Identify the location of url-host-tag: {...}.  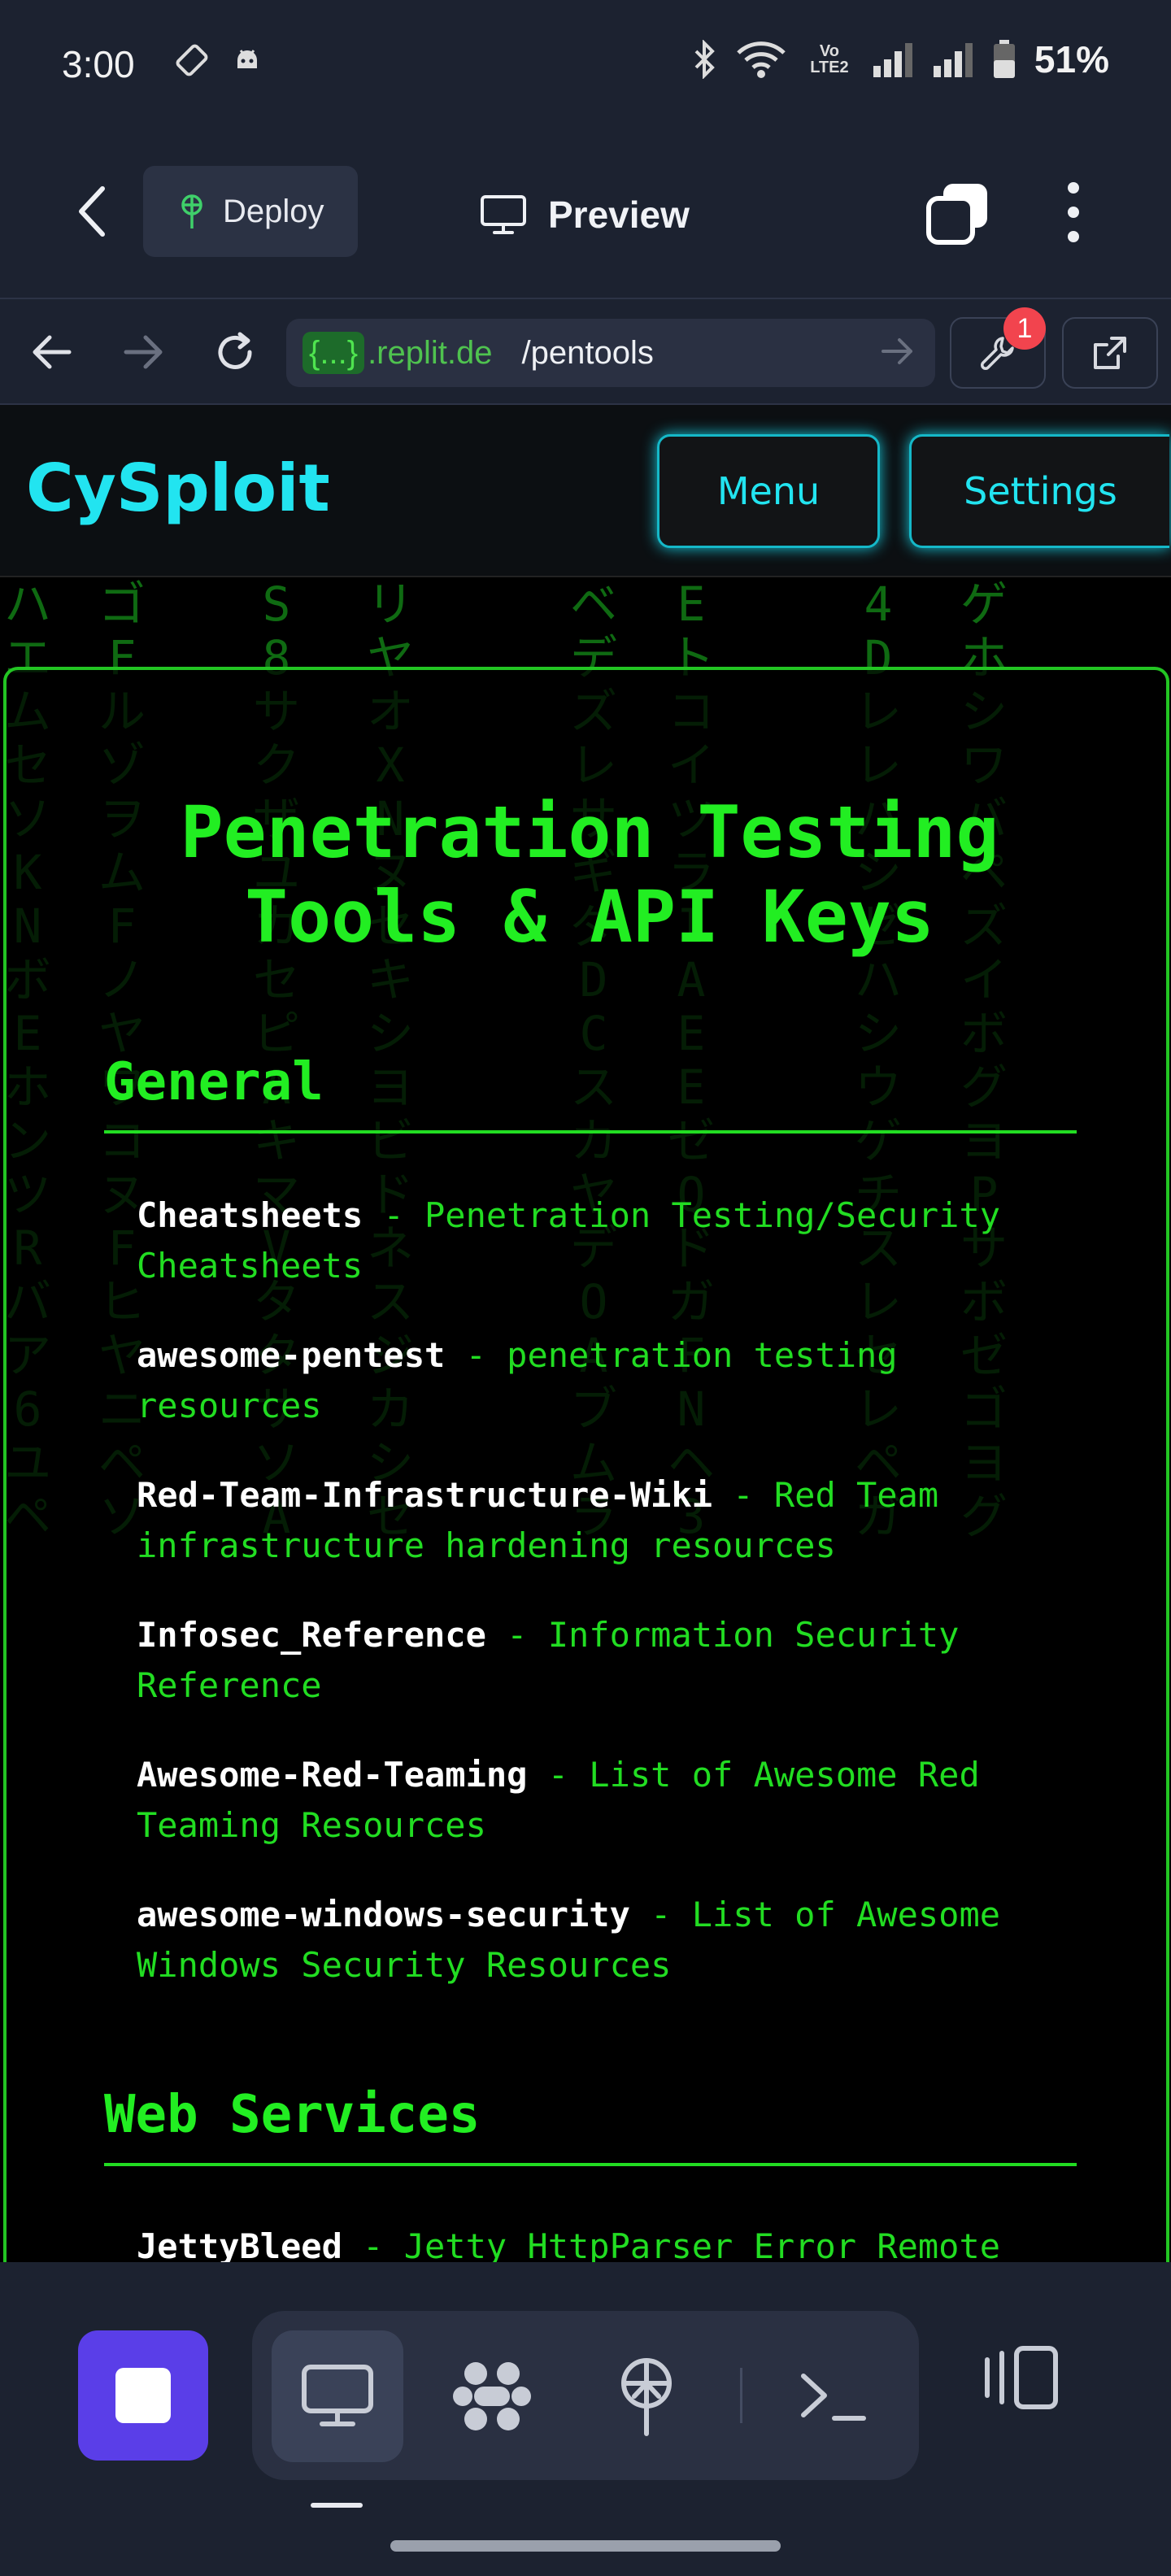
(334, 353).